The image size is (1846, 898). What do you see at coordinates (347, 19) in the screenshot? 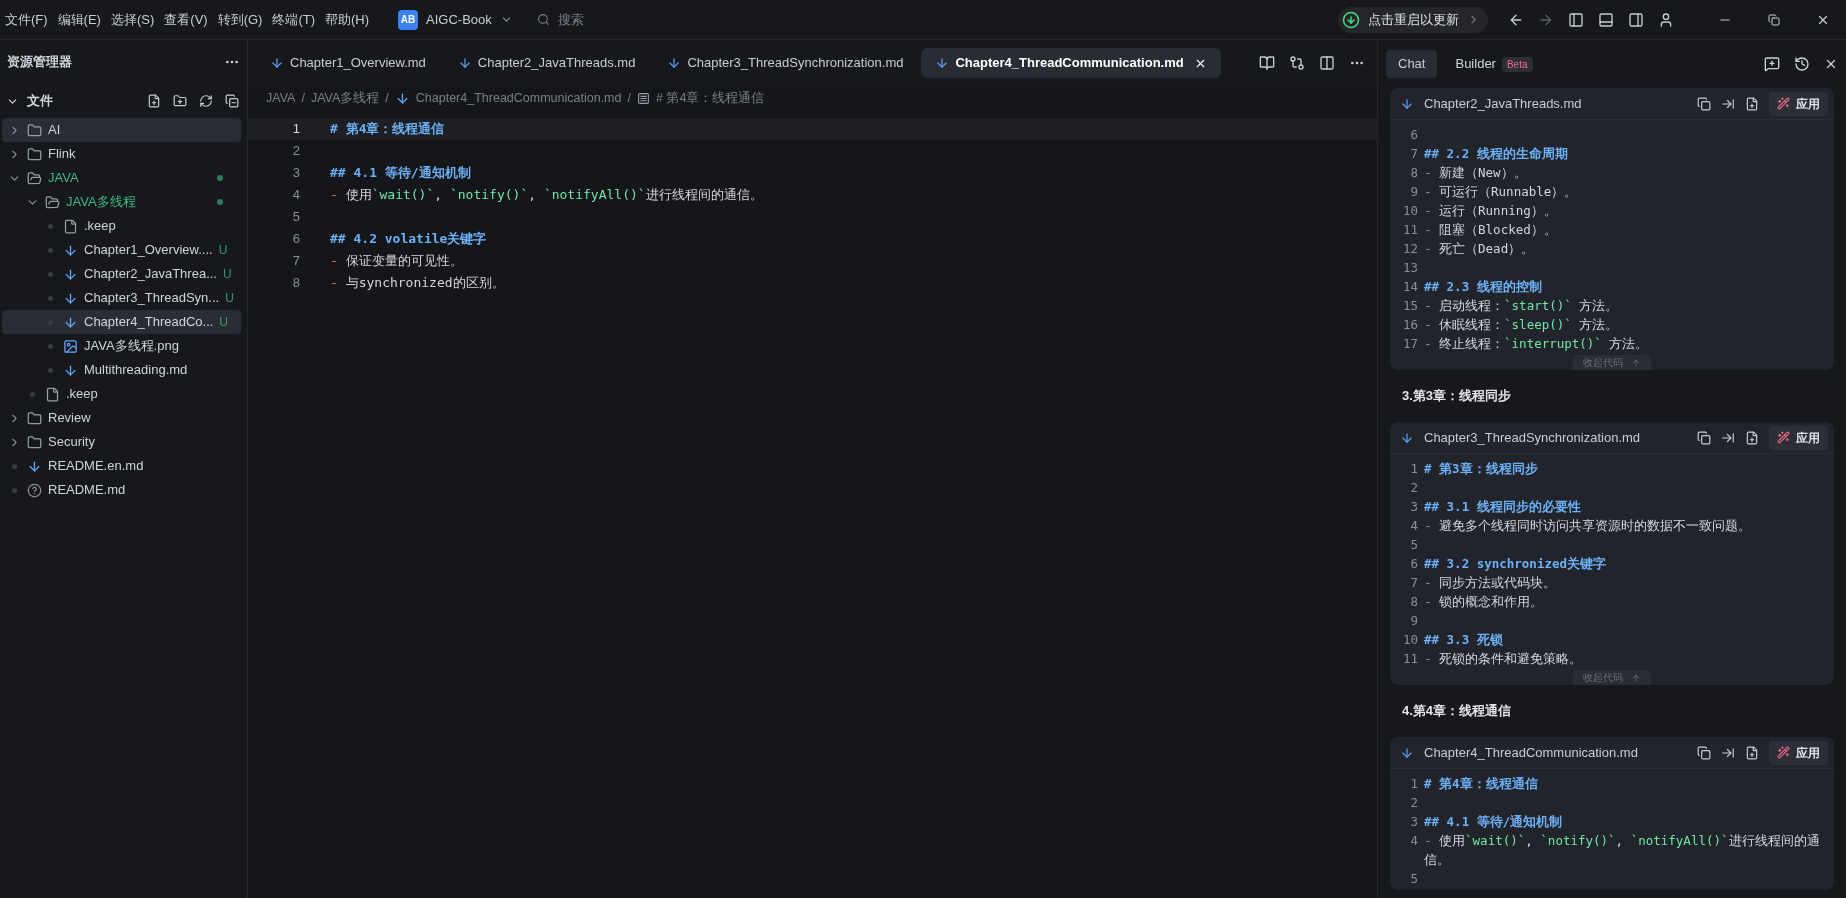
I see `menu-item: 帮助(H)` at bounding box center [347, 19].